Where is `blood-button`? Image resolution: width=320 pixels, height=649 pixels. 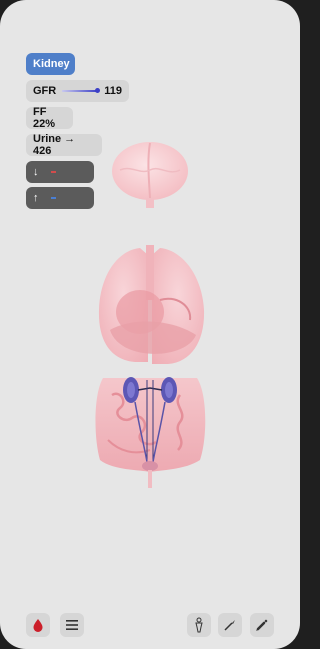
blood-button is located at coordinates (38, 625).